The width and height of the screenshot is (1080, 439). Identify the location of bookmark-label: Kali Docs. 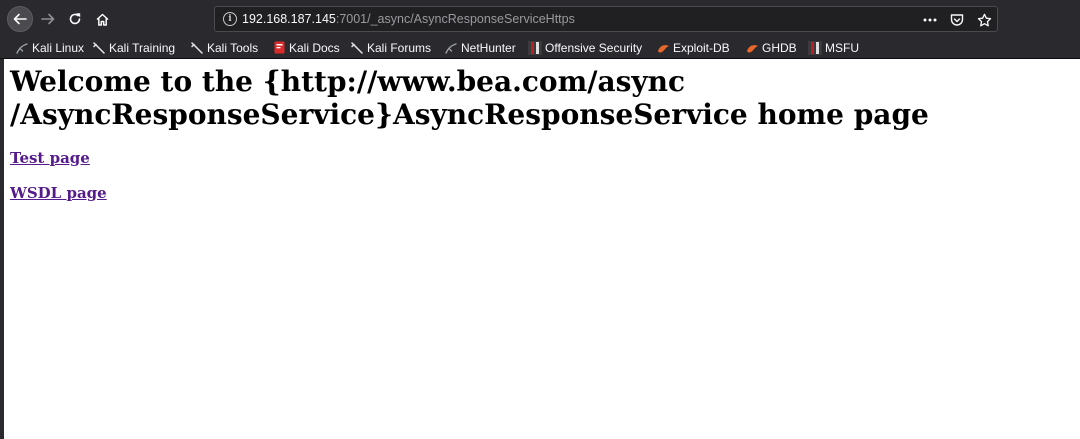
(314, 47).